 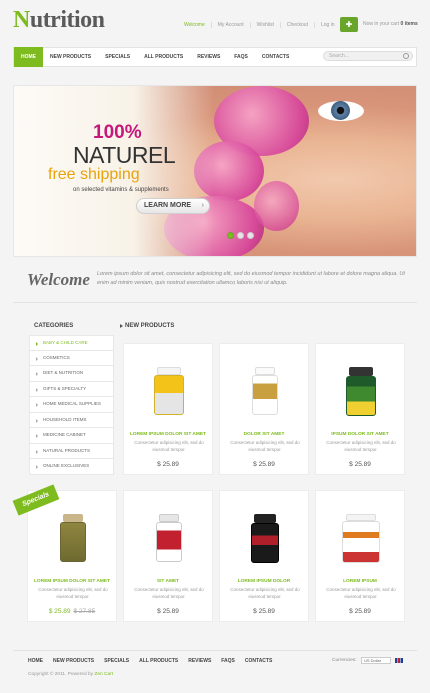 I want to click on product-name: IPSUM DOLOR SIT AMET, so click(x=360, y=434).